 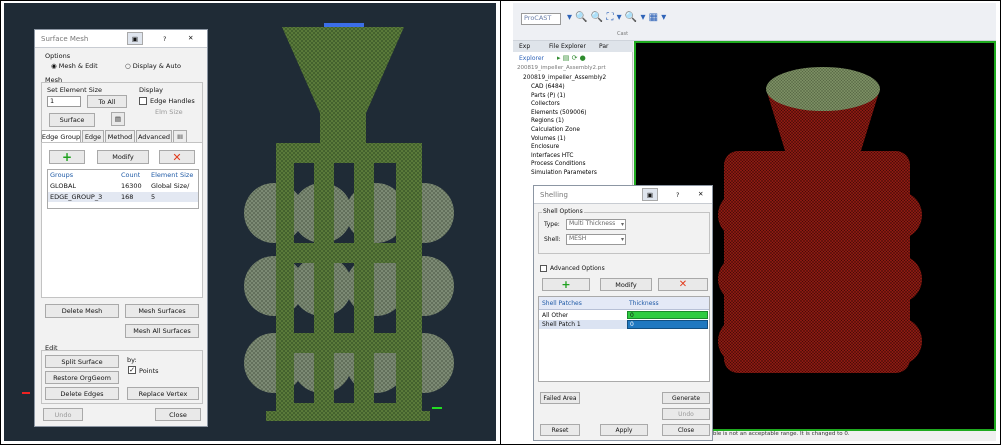 I want to click on failed-area-button: Failed Area, so click(x=560, y=398).